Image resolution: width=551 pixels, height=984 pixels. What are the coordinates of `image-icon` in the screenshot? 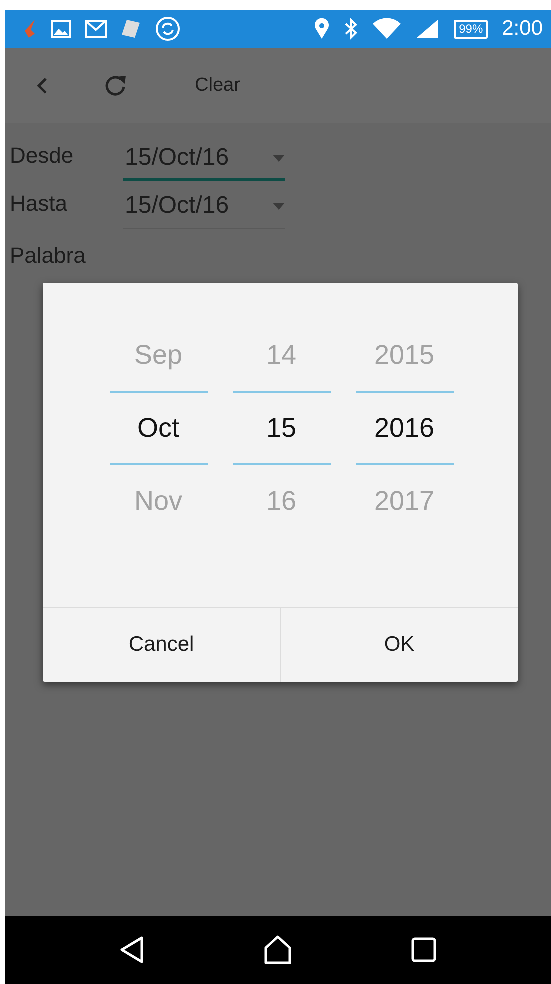 It's located at (61, 29).